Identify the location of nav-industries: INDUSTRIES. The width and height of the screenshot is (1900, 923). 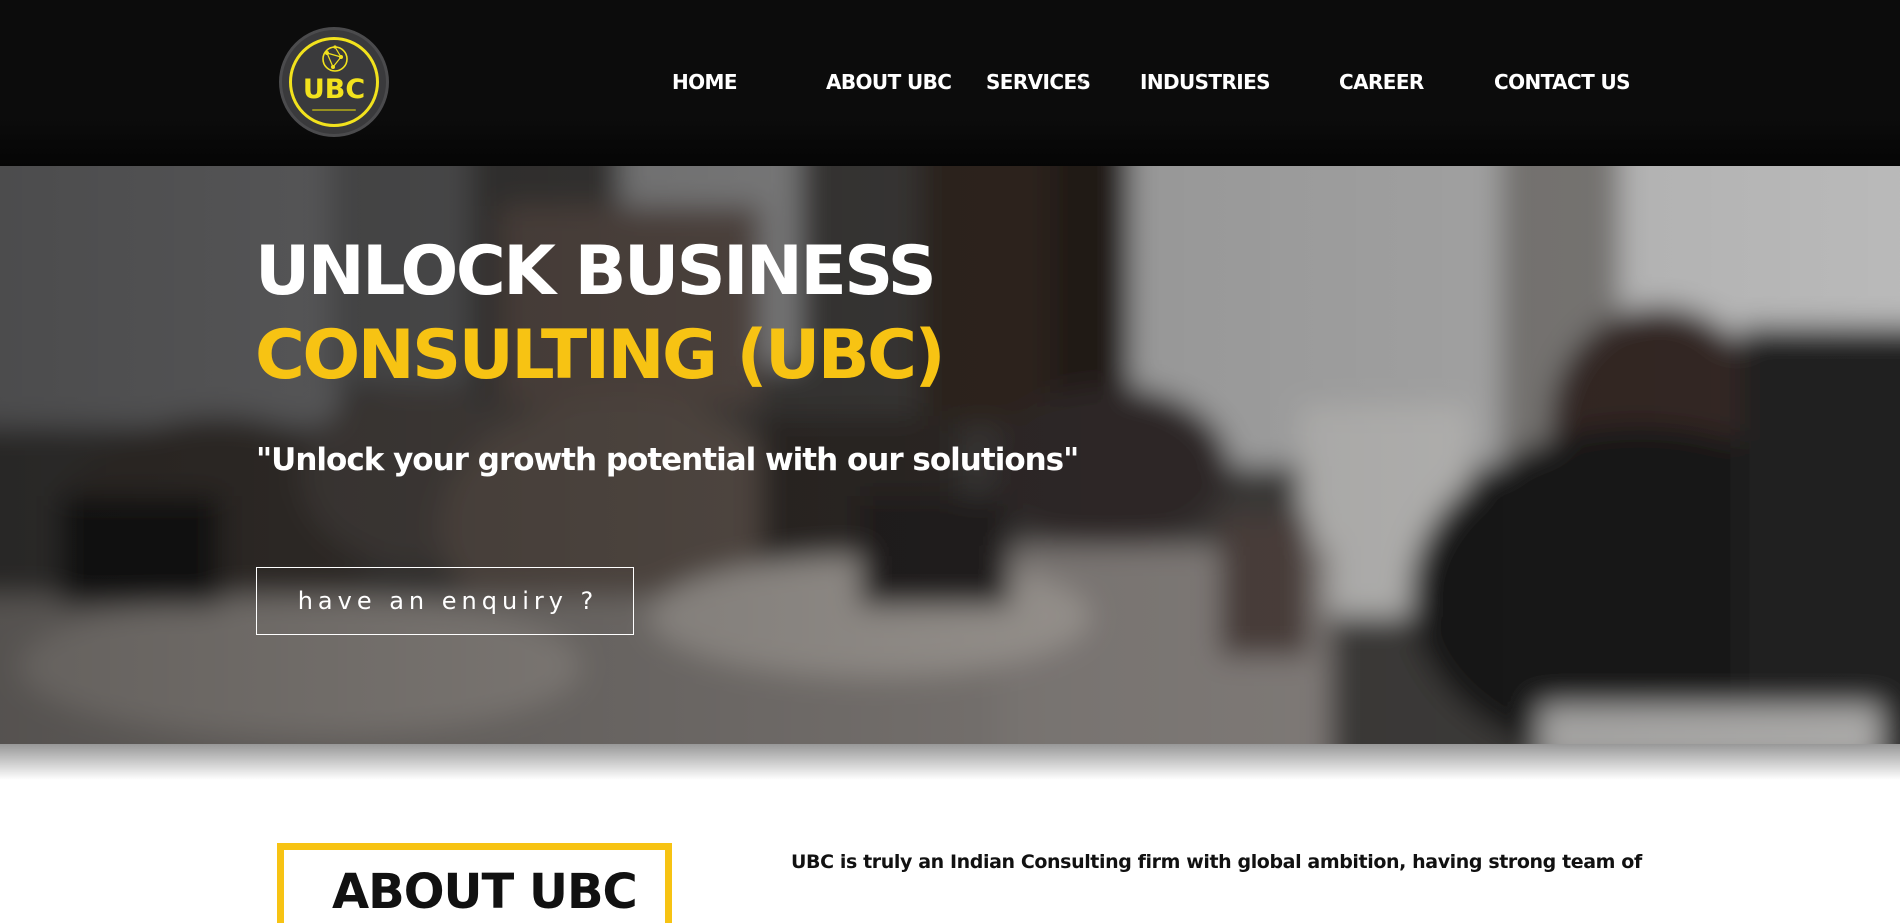
(1205, 82).